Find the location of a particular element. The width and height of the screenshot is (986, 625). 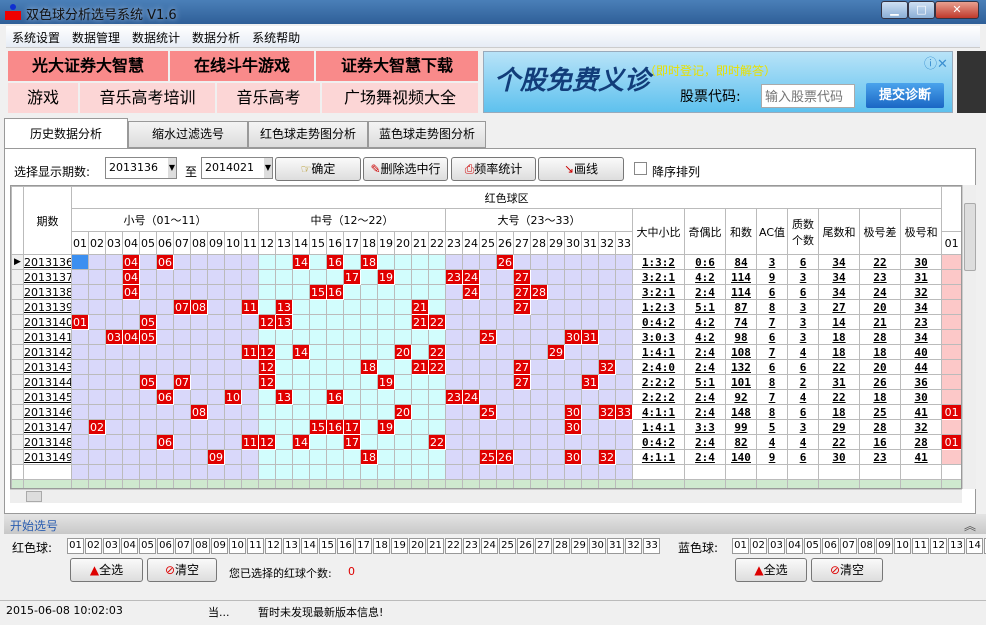

red-ball-hit: 18 is located at coordinates (369, 262).